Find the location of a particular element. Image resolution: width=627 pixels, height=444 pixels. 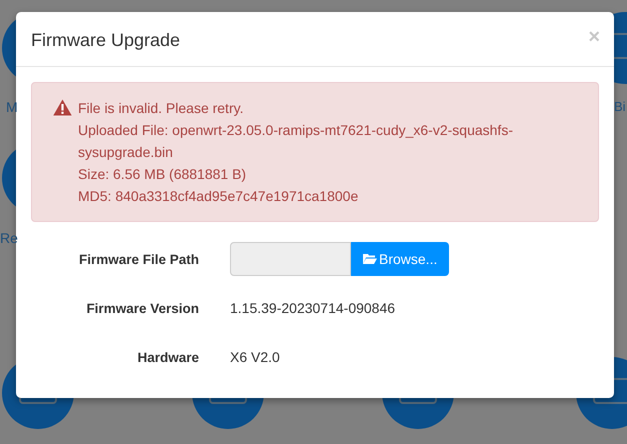

field-label: Firmware Version is located at coordinates (142, 308).